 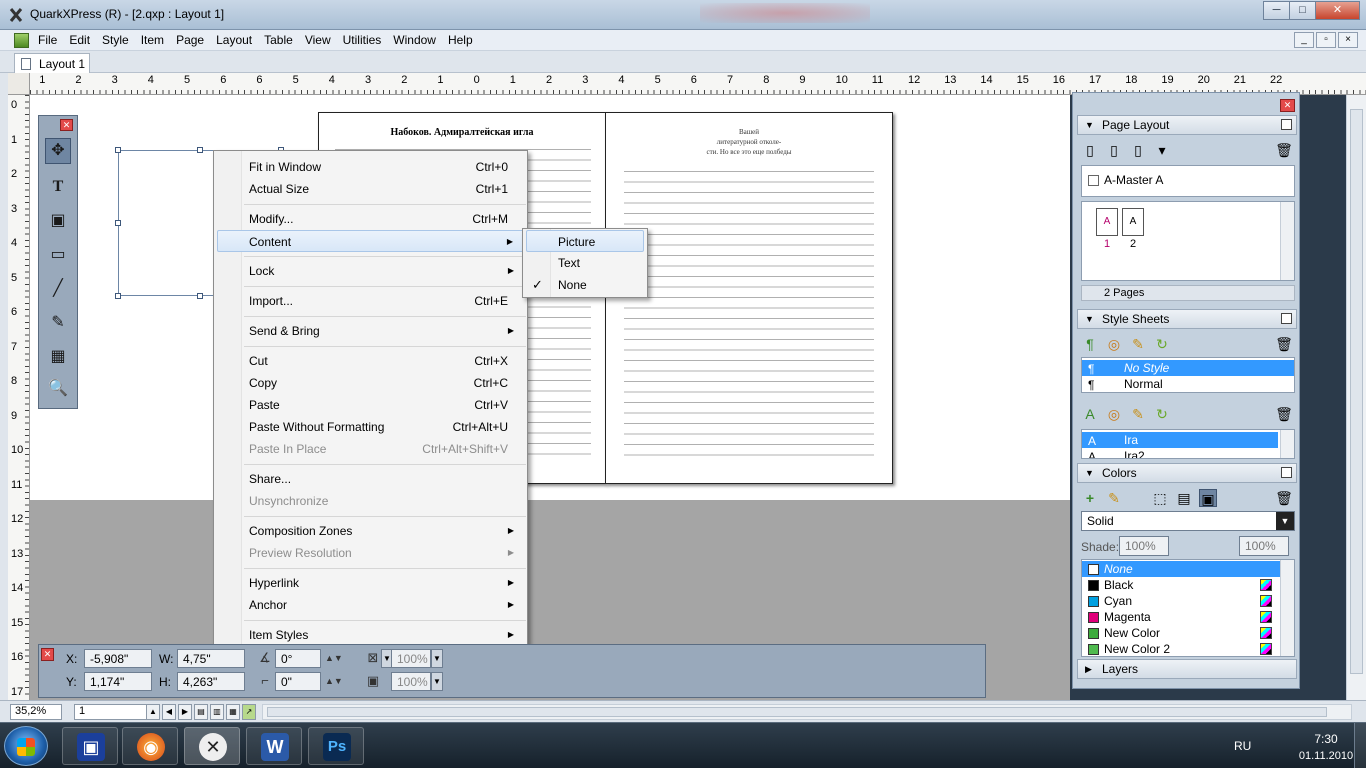 I want to click on color-black: Black, so click(x=1188, y=585).